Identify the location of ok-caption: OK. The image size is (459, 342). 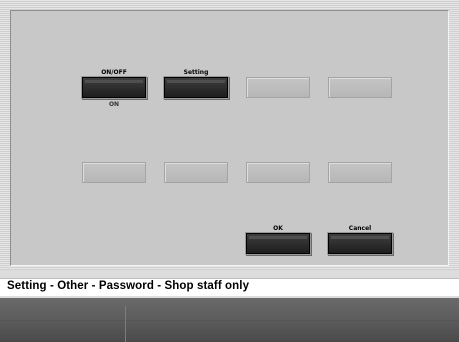
(278, 228).